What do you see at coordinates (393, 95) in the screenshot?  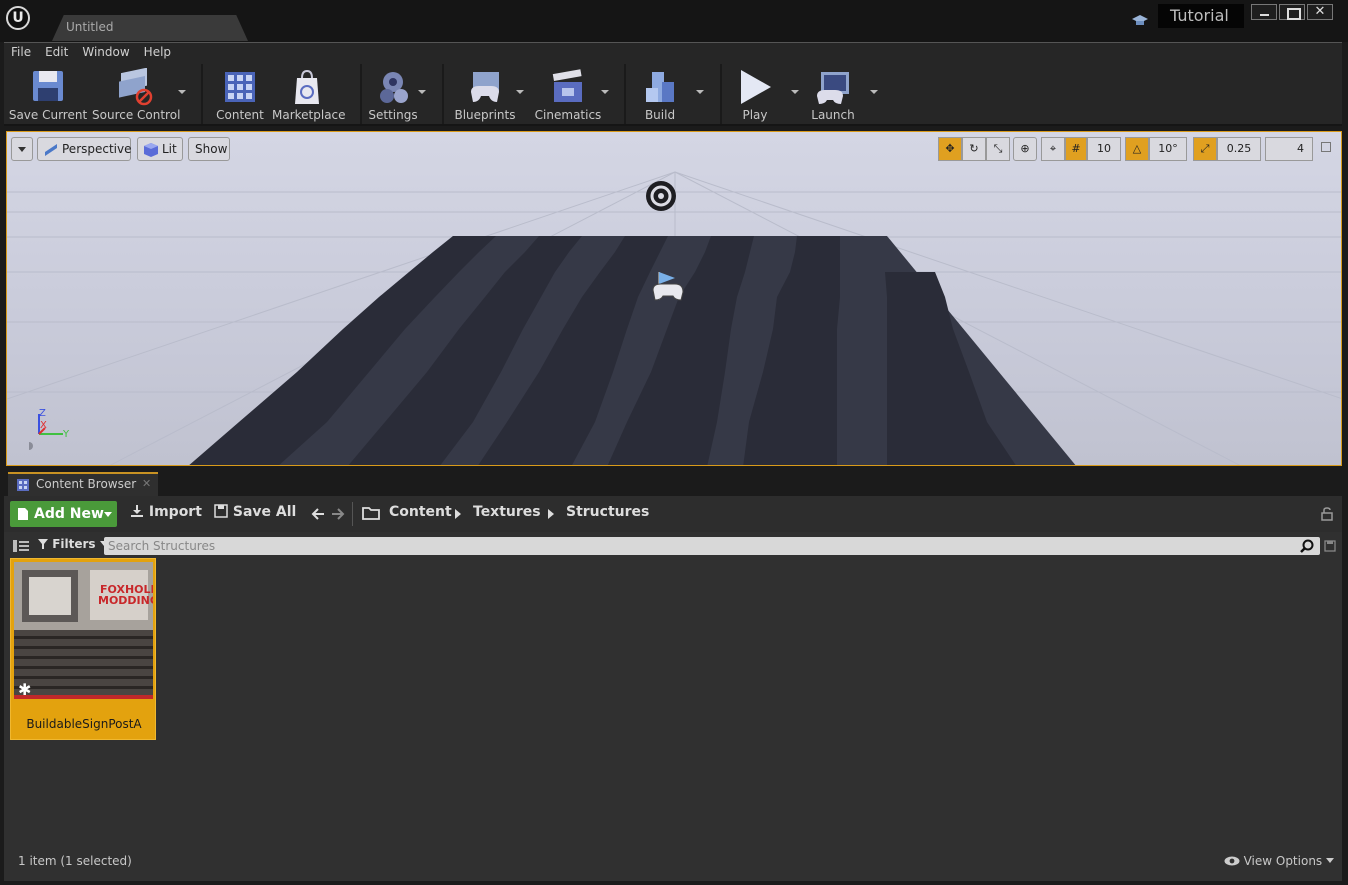 I see `settings-button: Settings` at bounding box center [393, 95].